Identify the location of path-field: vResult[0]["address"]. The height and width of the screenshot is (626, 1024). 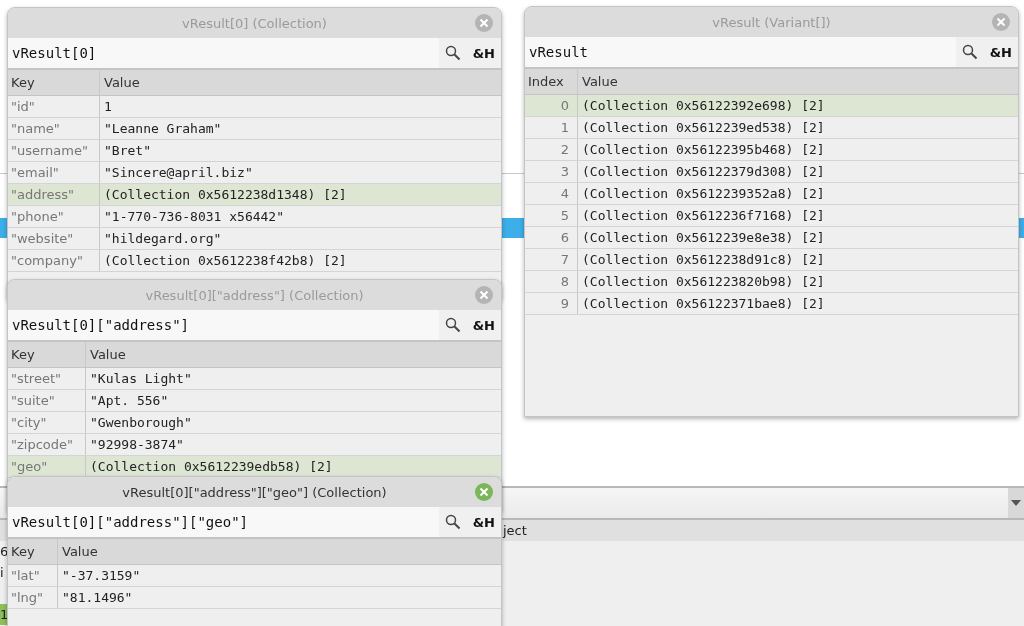
(223, 325).